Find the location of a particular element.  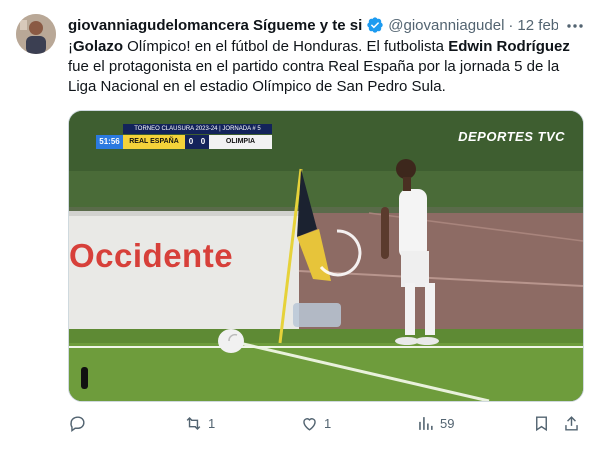

verified-icon is located at coordinates (375, 25).